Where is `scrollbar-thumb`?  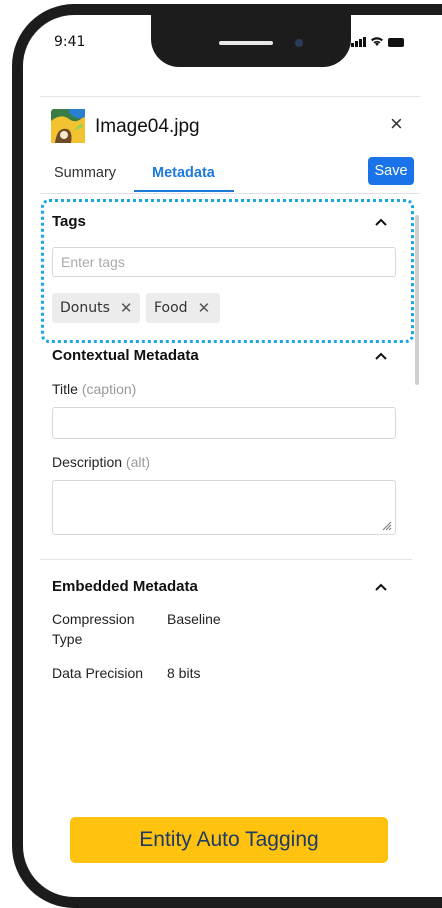 scrollbar-thumb is located at coordinates (417, 300).